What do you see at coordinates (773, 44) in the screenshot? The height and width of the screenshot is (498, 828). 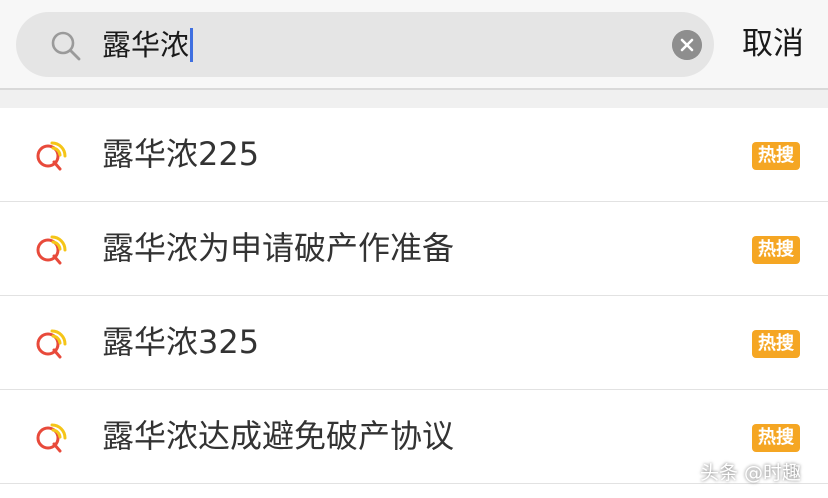 I see `cancel-button: 取消` at bounding box center [773, 44].